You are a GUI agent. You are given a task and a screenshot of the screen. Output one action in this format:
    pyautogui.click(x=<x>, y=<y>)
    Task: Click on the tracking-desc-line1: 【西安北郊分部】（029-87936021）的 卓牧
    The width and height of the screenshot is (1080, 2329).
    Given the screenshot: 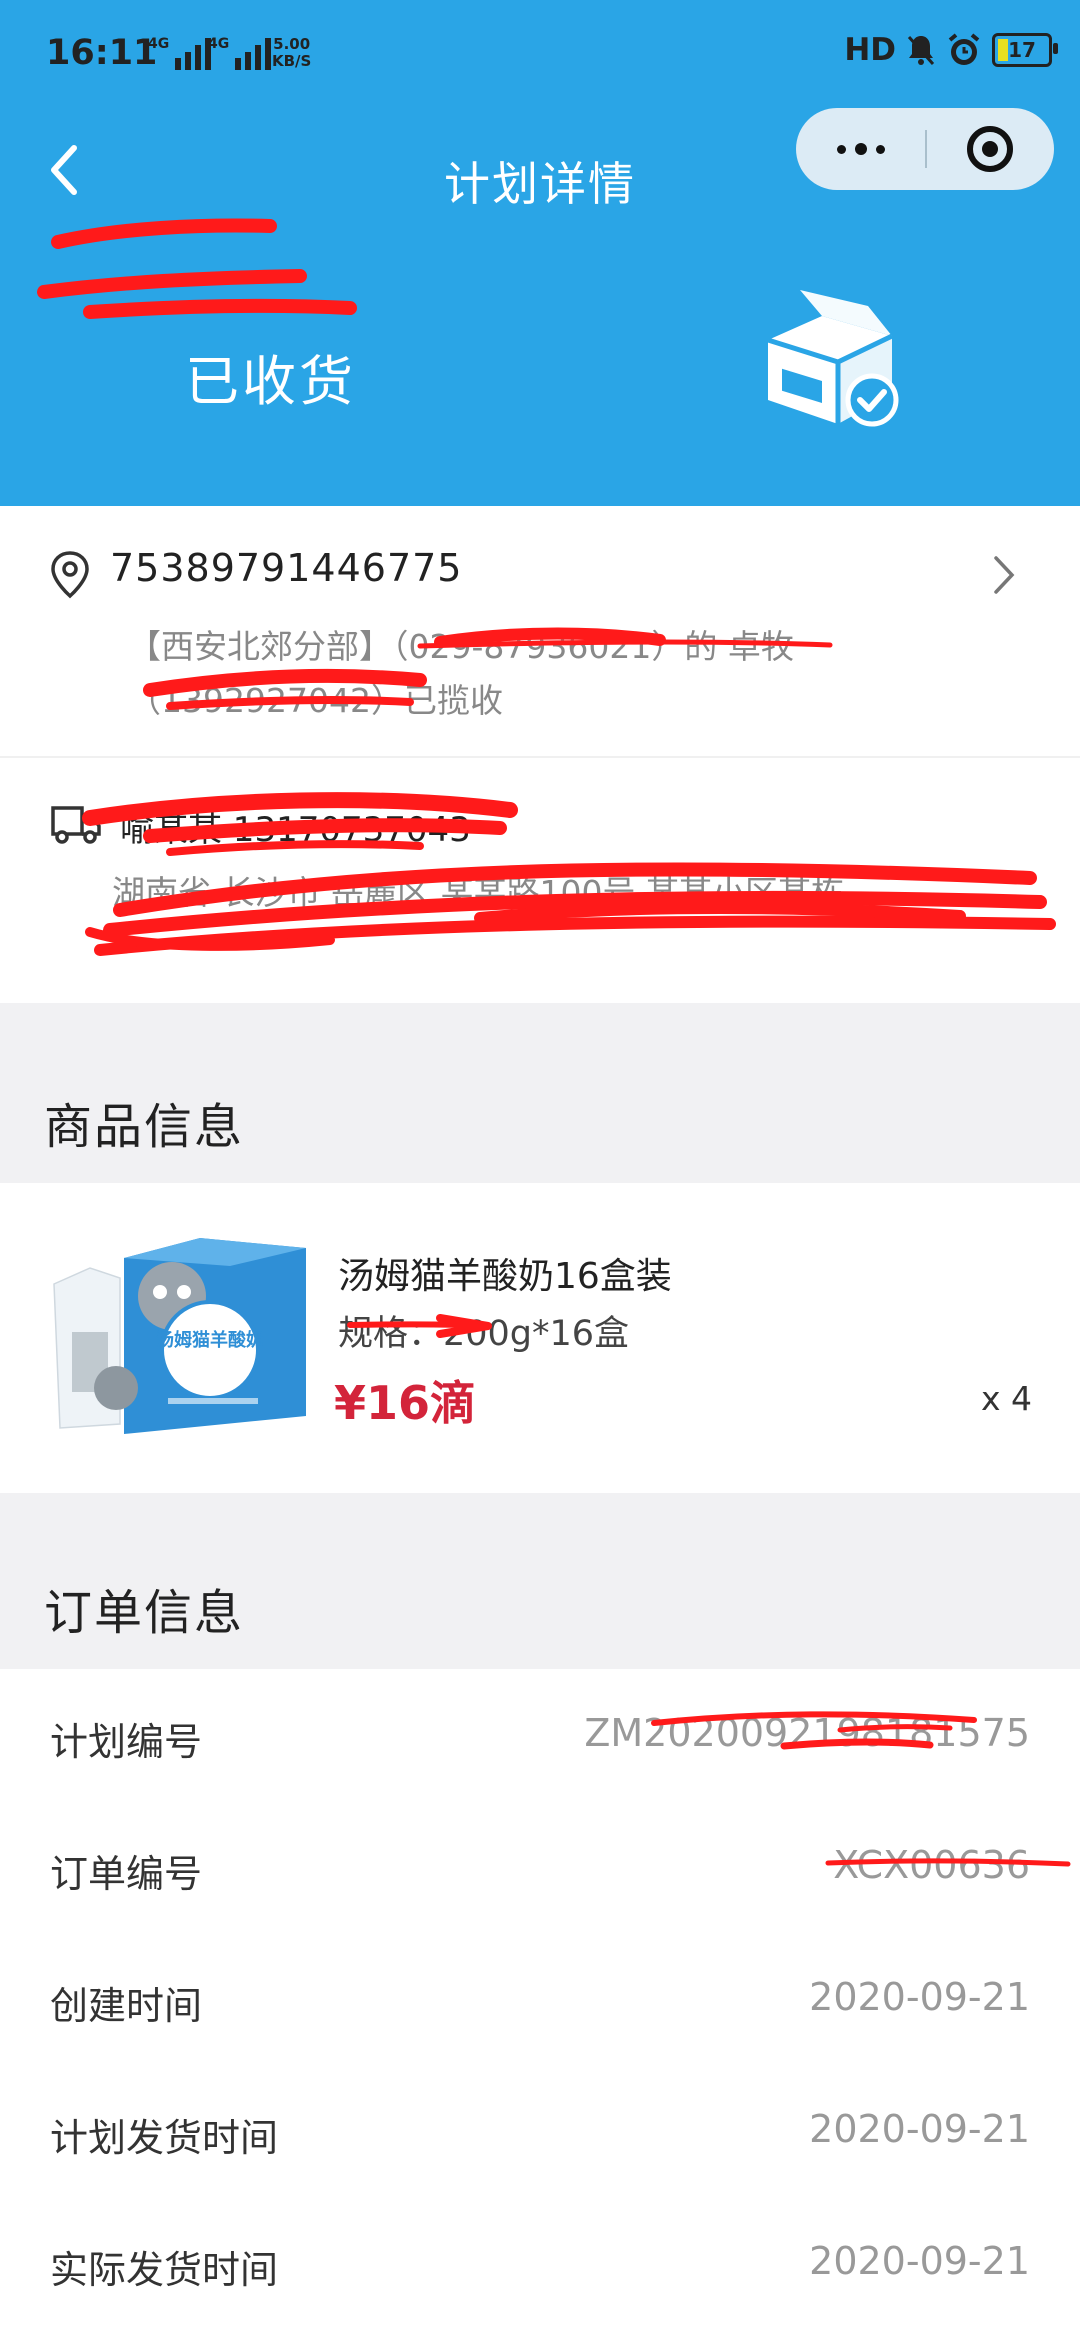 What is the action you would take?
    pyautogui.click(x=461, y=646)
    